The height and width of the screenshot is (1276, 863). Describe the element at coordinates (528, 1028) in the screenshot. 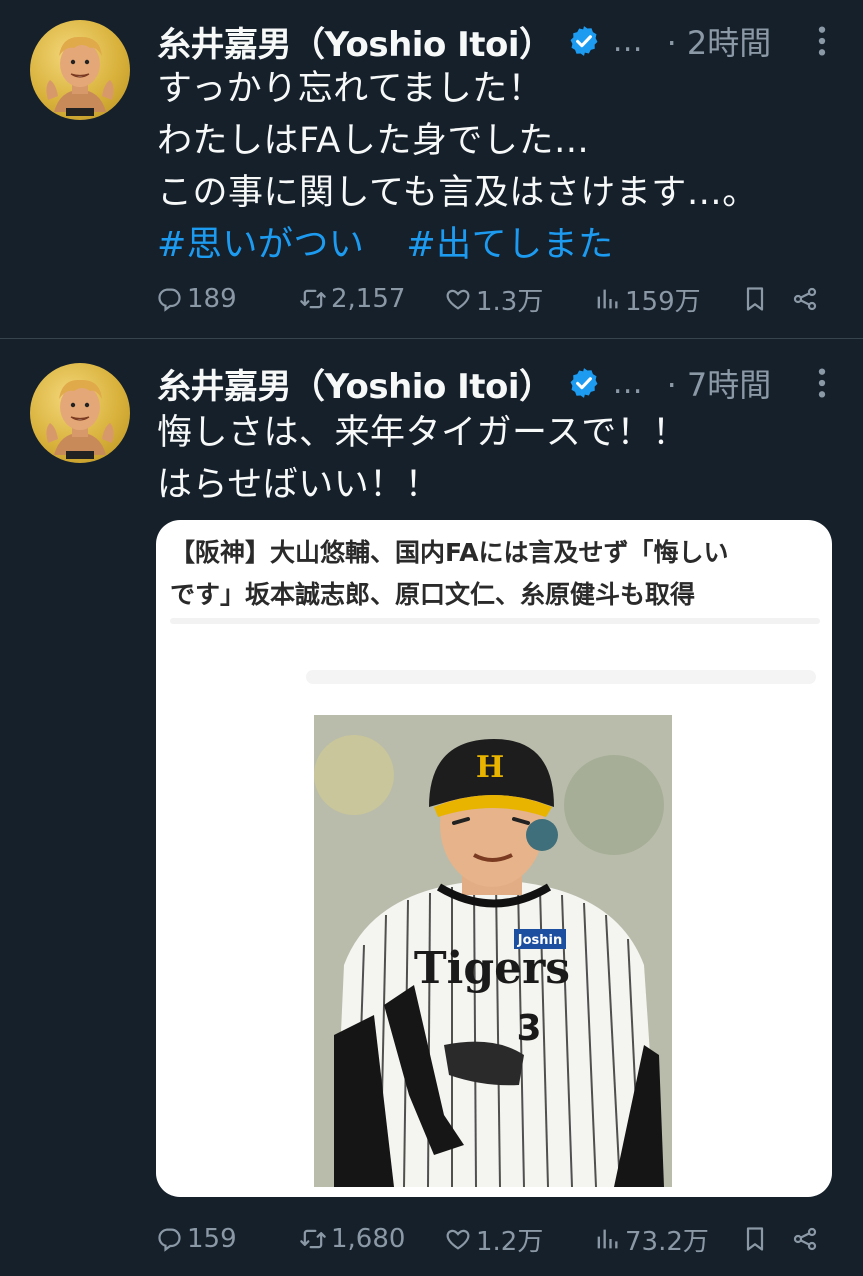

I see `jersey-number: 3` at that location.